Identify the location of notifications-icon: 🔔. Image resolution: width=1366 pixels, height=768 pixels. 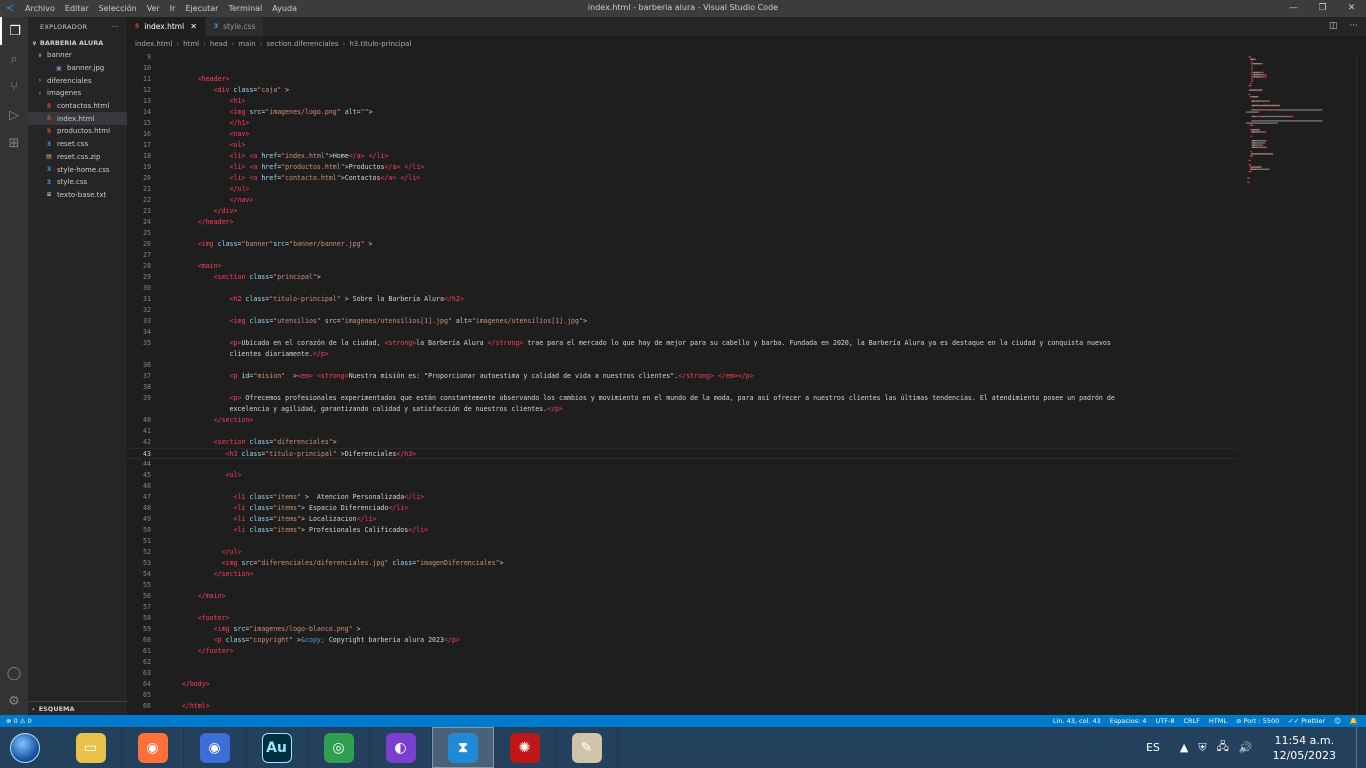
(1354, 721).